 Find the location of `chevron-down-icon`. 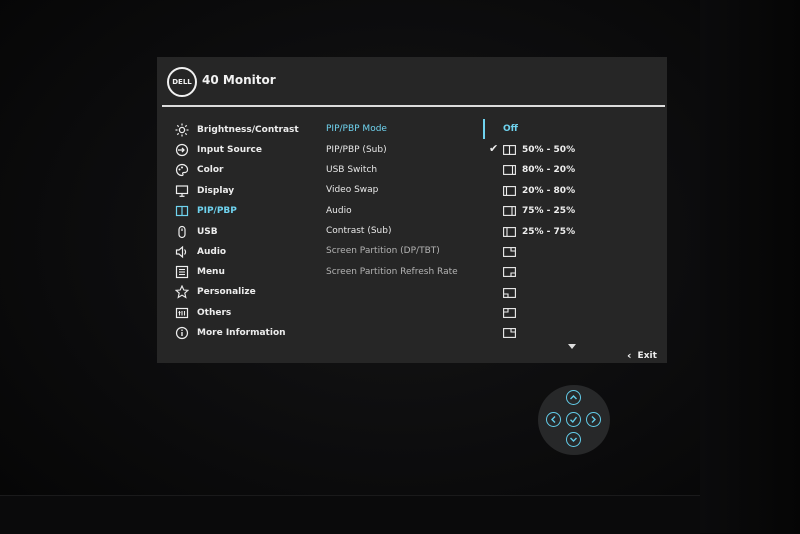

chevron-down-icon is located at coordinates (573, 439).